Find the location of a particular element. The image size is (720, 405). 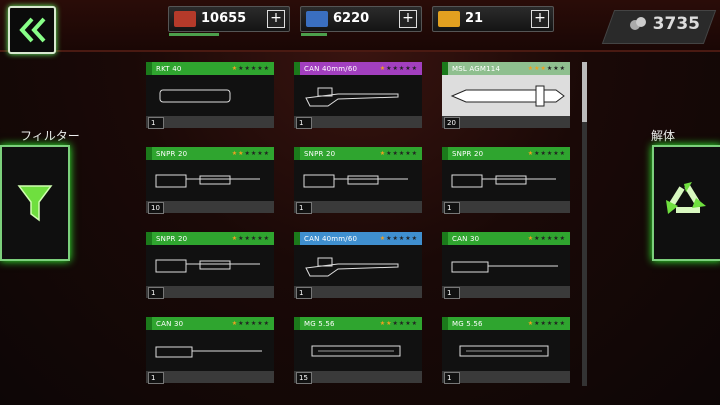

weapon-card: RKT 40 ★★★★★★ 1 is located at coordinates (210, 95).